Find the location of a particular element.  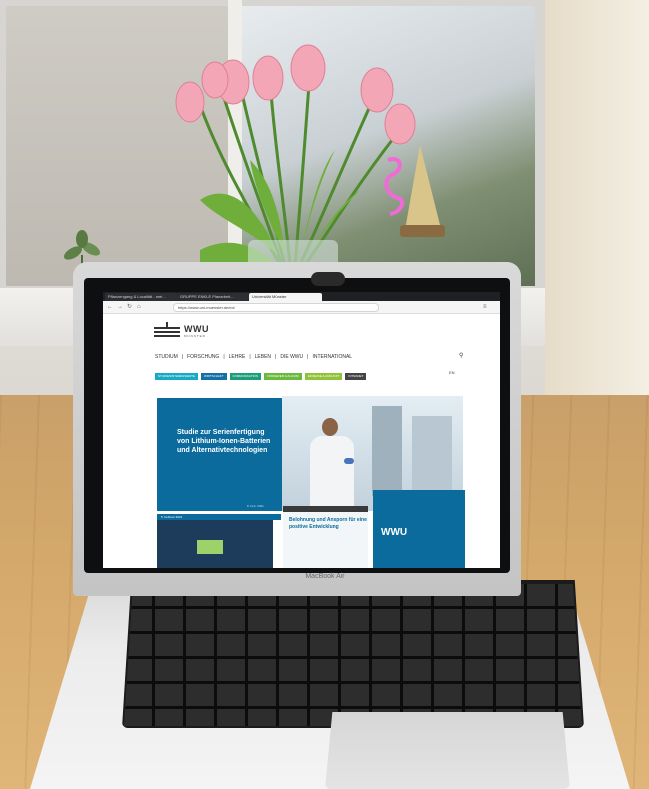

chip-foerderer-alumni: FÖRDERER & ALUMNI is located at coordinates (283, 376).